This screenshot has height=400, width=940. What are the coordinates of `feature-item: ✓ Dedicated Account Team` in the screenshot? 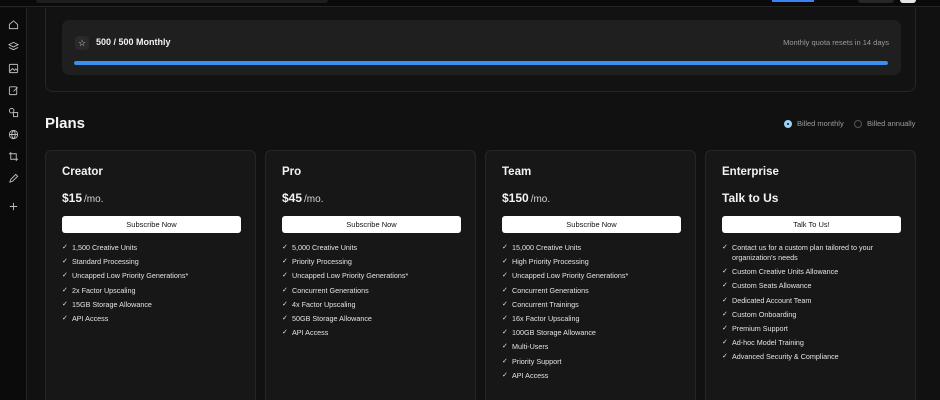 It's located at (814, 301).